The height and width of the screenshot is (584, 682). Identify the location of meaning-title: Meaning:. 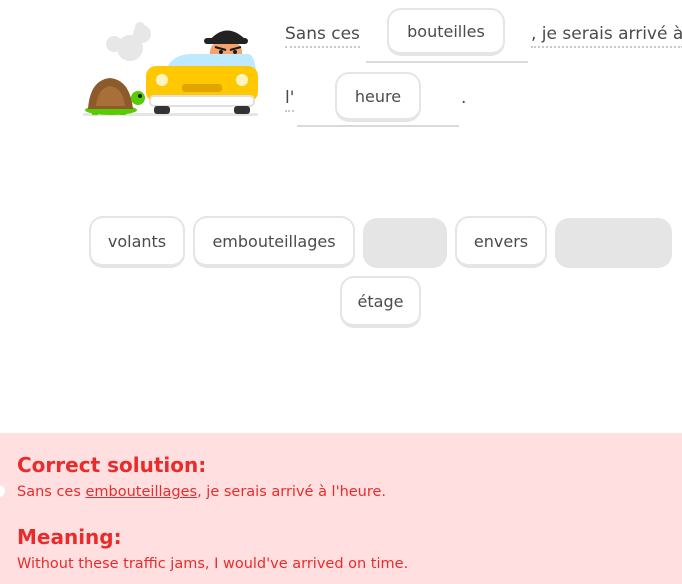
(69, 537).